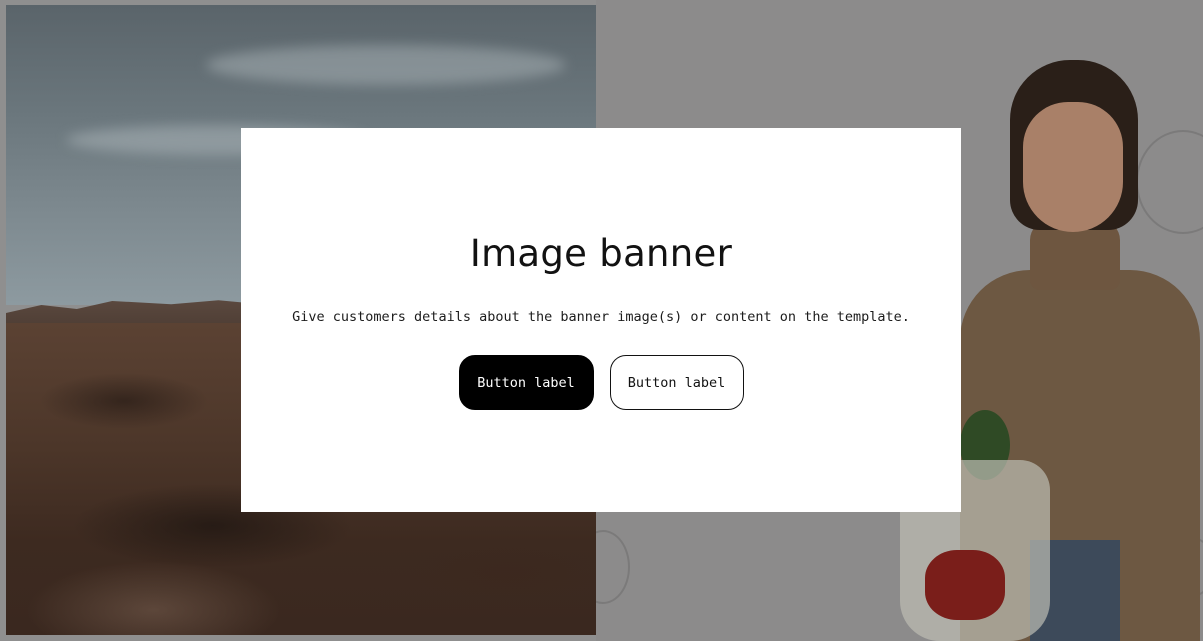  What do you see at coordinates (601, 382) in the screenshot?
I see `banner-buttons: Button label Button label` at bounding box center [601, 382].